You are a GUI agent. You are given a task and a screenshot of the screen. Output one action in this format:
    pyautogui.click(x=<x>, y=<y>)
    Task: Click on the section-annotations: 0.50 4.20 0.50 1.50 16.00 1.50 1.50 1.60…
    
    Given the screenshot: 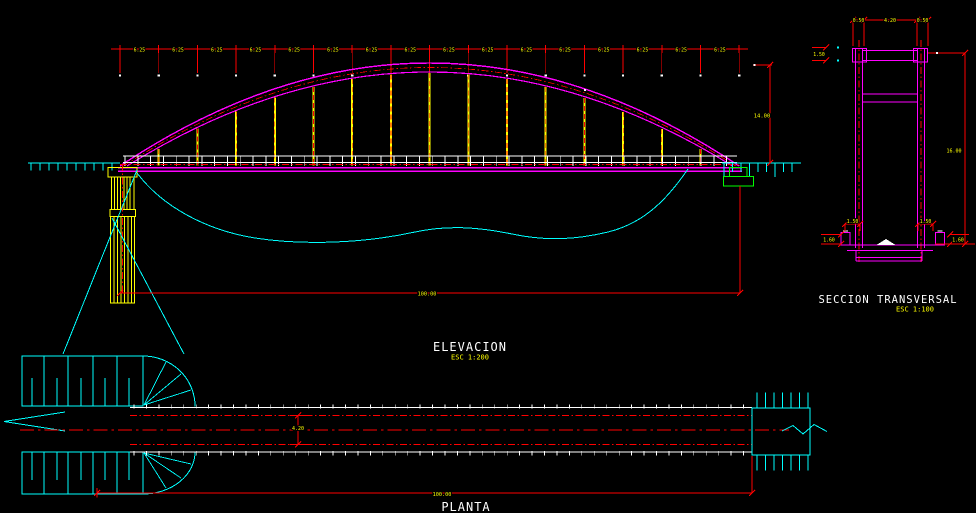 What is the action you would take?
    pyautogui.click(x=888, y=165)
    